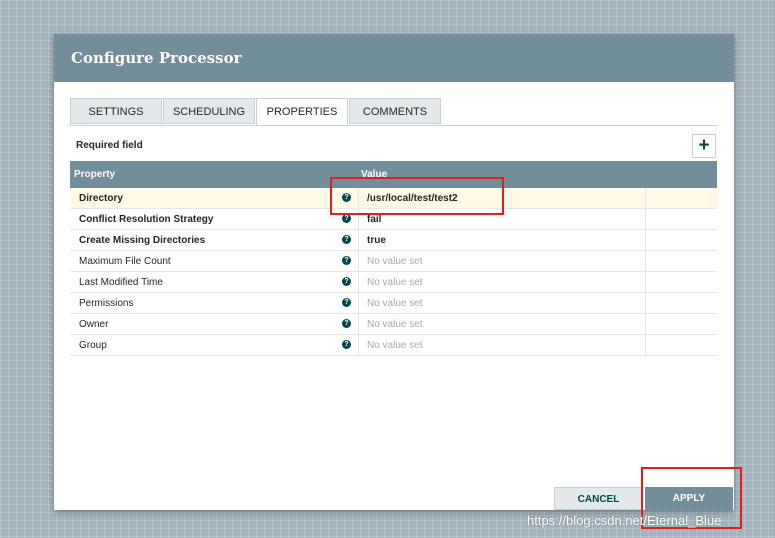 The width and height of the screenshot is (775, 538). Describe the element at coordinates (394, 125) in the screenshot. I see `tab-divider` at that location.